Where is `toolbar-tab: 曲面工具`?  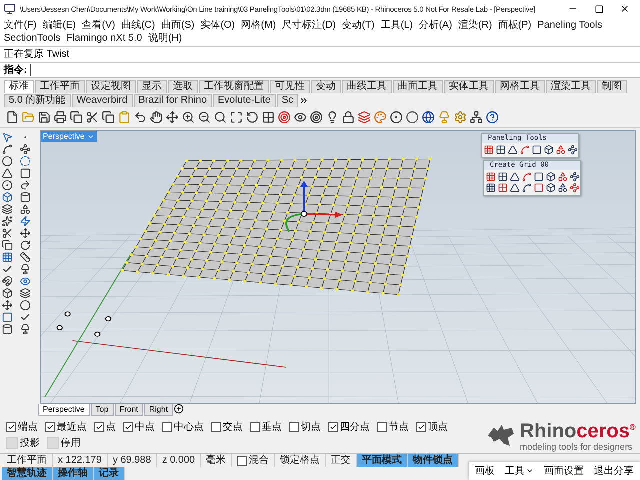
toolbar-tab: 曲面工具 is located at coordinates (418, 86).